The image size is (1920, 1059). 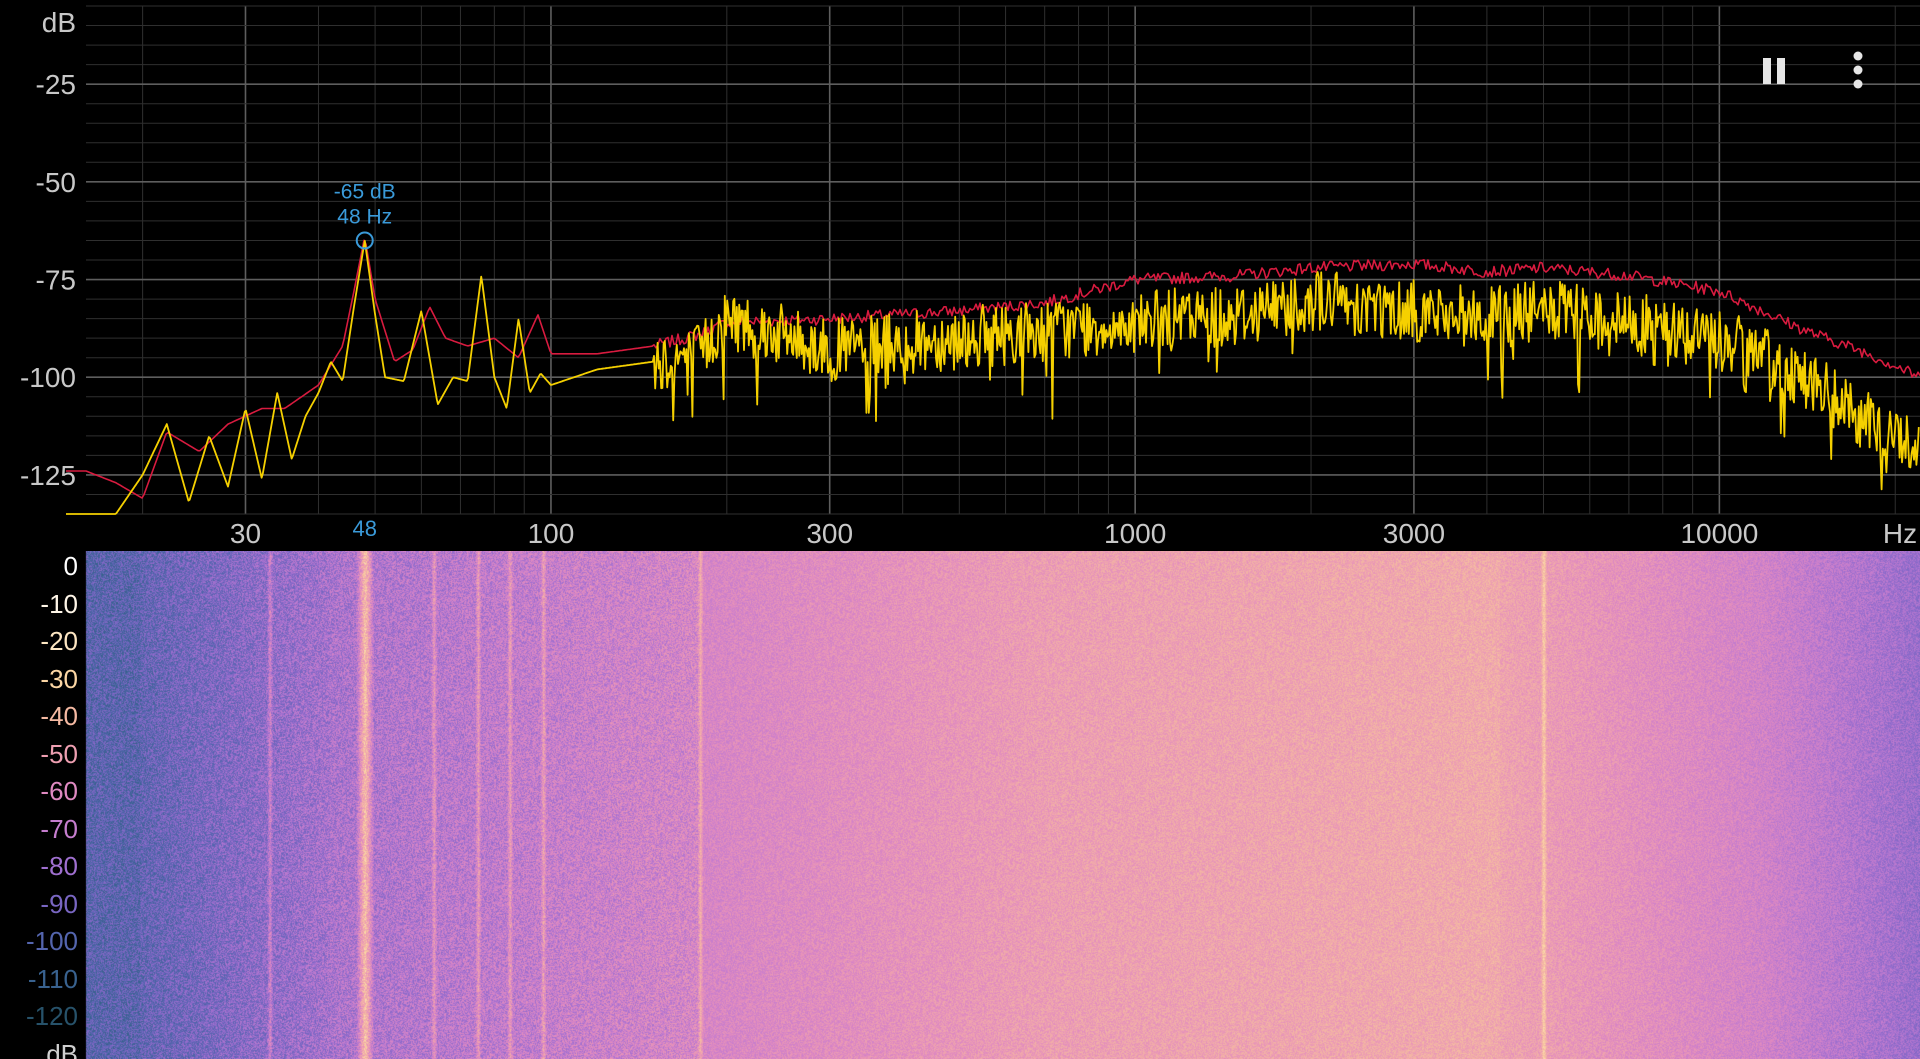 I want to click on spectrogram-scale-label: -60, so click(x=59, y=791).